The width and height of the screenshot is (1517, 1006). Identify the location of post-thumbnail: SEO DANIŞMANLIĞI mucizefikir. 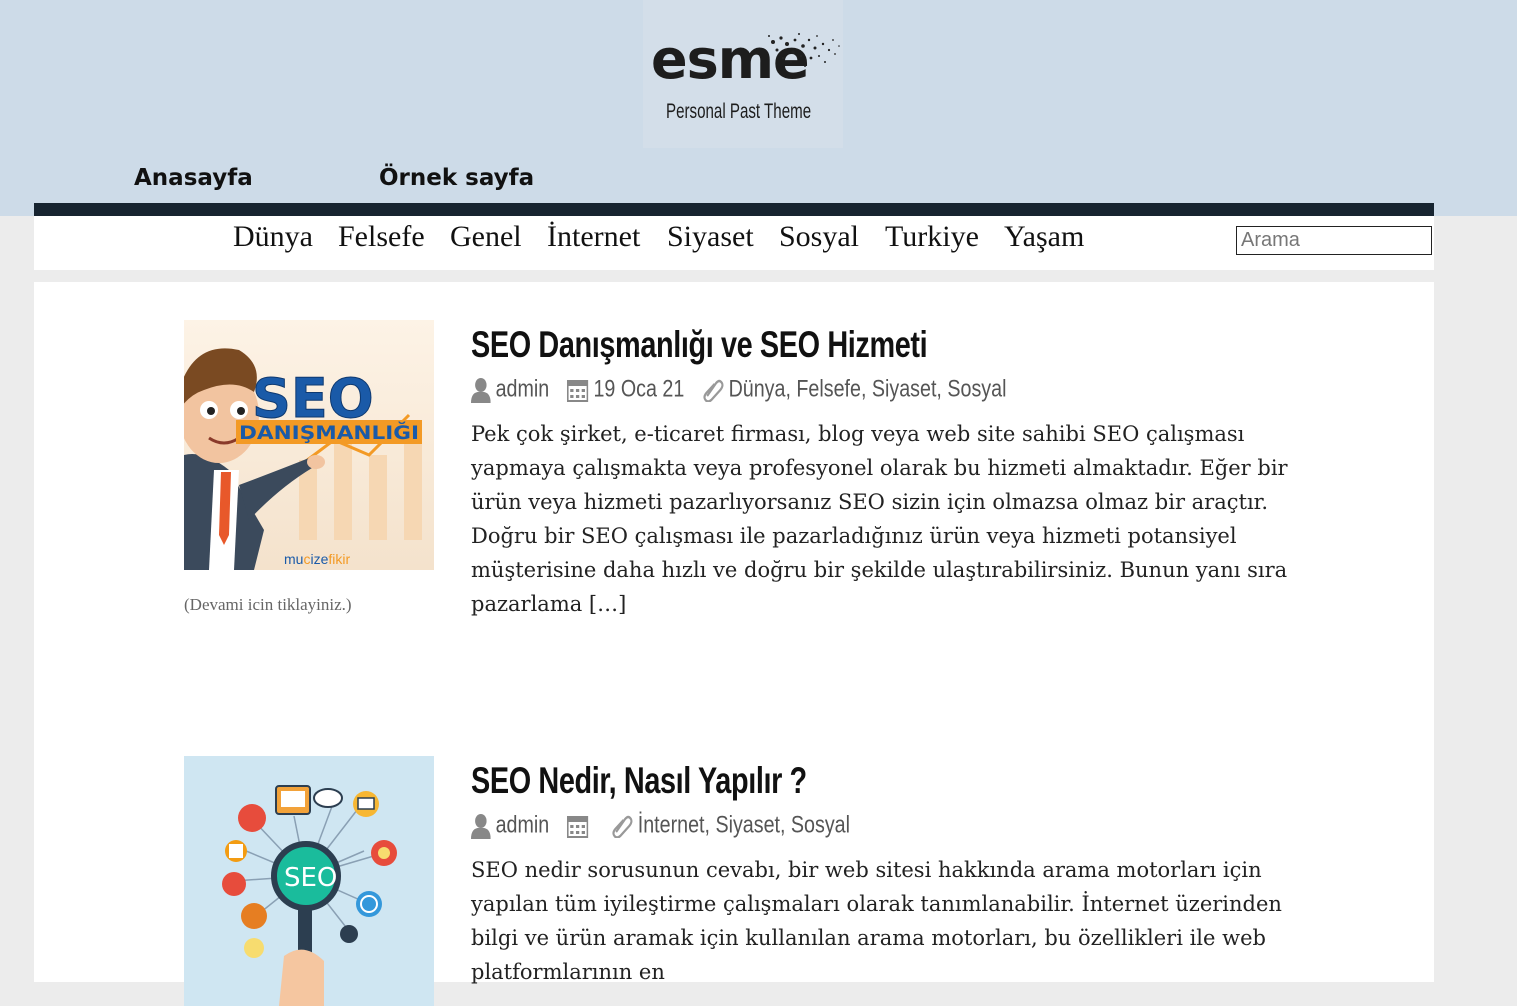
(309, 445).